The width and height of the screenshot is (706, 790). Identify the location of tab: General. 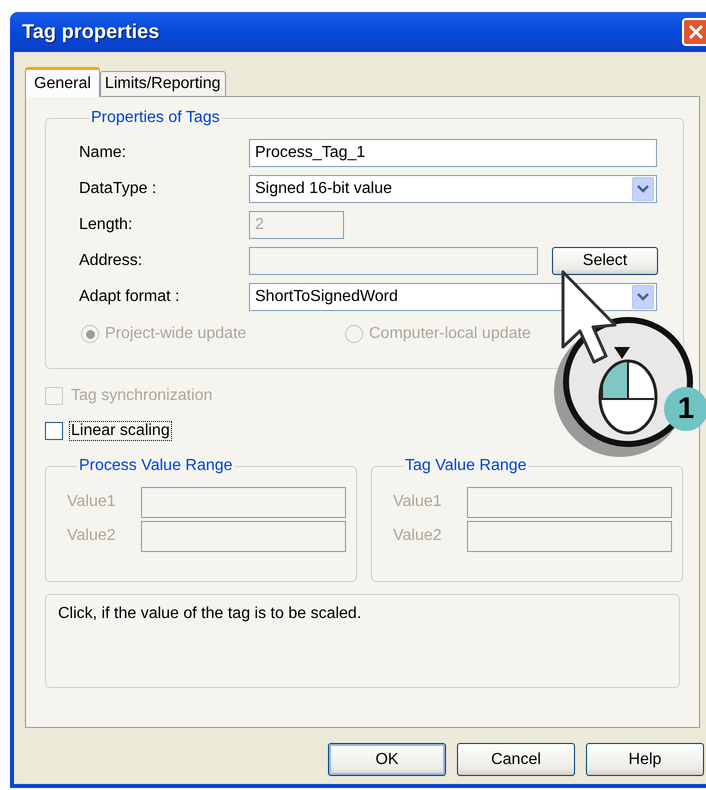
(62, 82).